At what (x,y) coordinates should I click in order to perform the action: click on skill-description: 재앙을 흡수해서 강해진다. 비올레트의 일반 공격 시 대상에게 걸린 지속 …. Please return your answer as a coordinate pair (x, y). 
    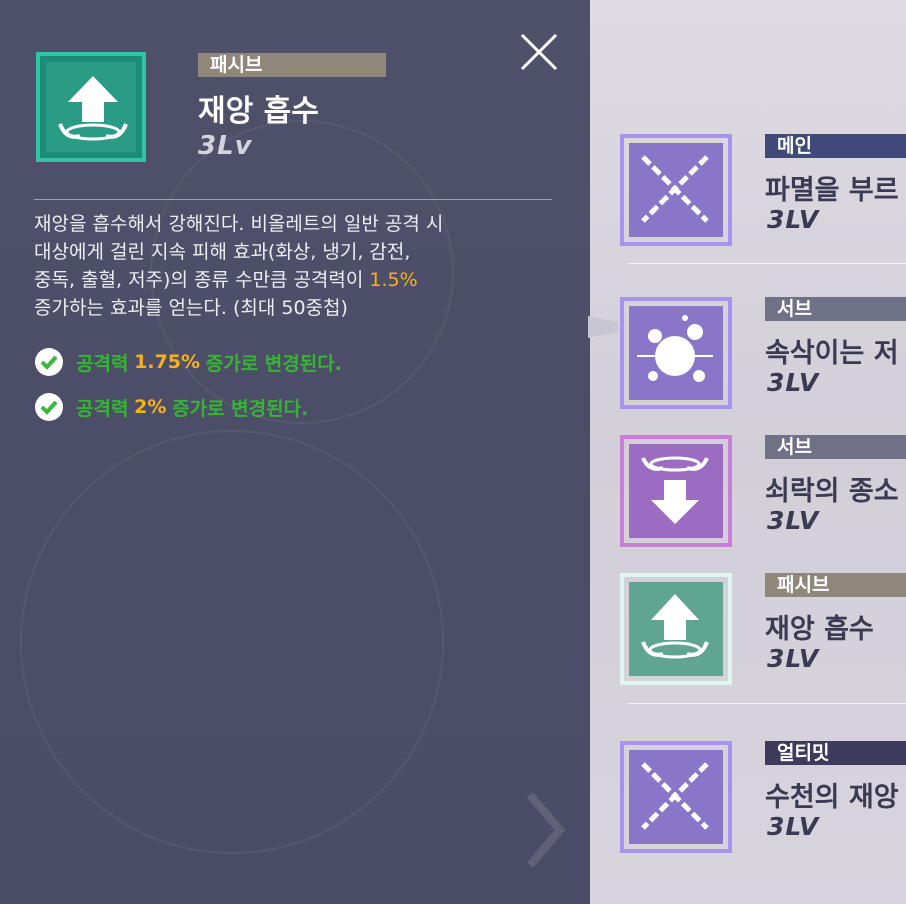
    Looking at the image, I should click on (239, 266).